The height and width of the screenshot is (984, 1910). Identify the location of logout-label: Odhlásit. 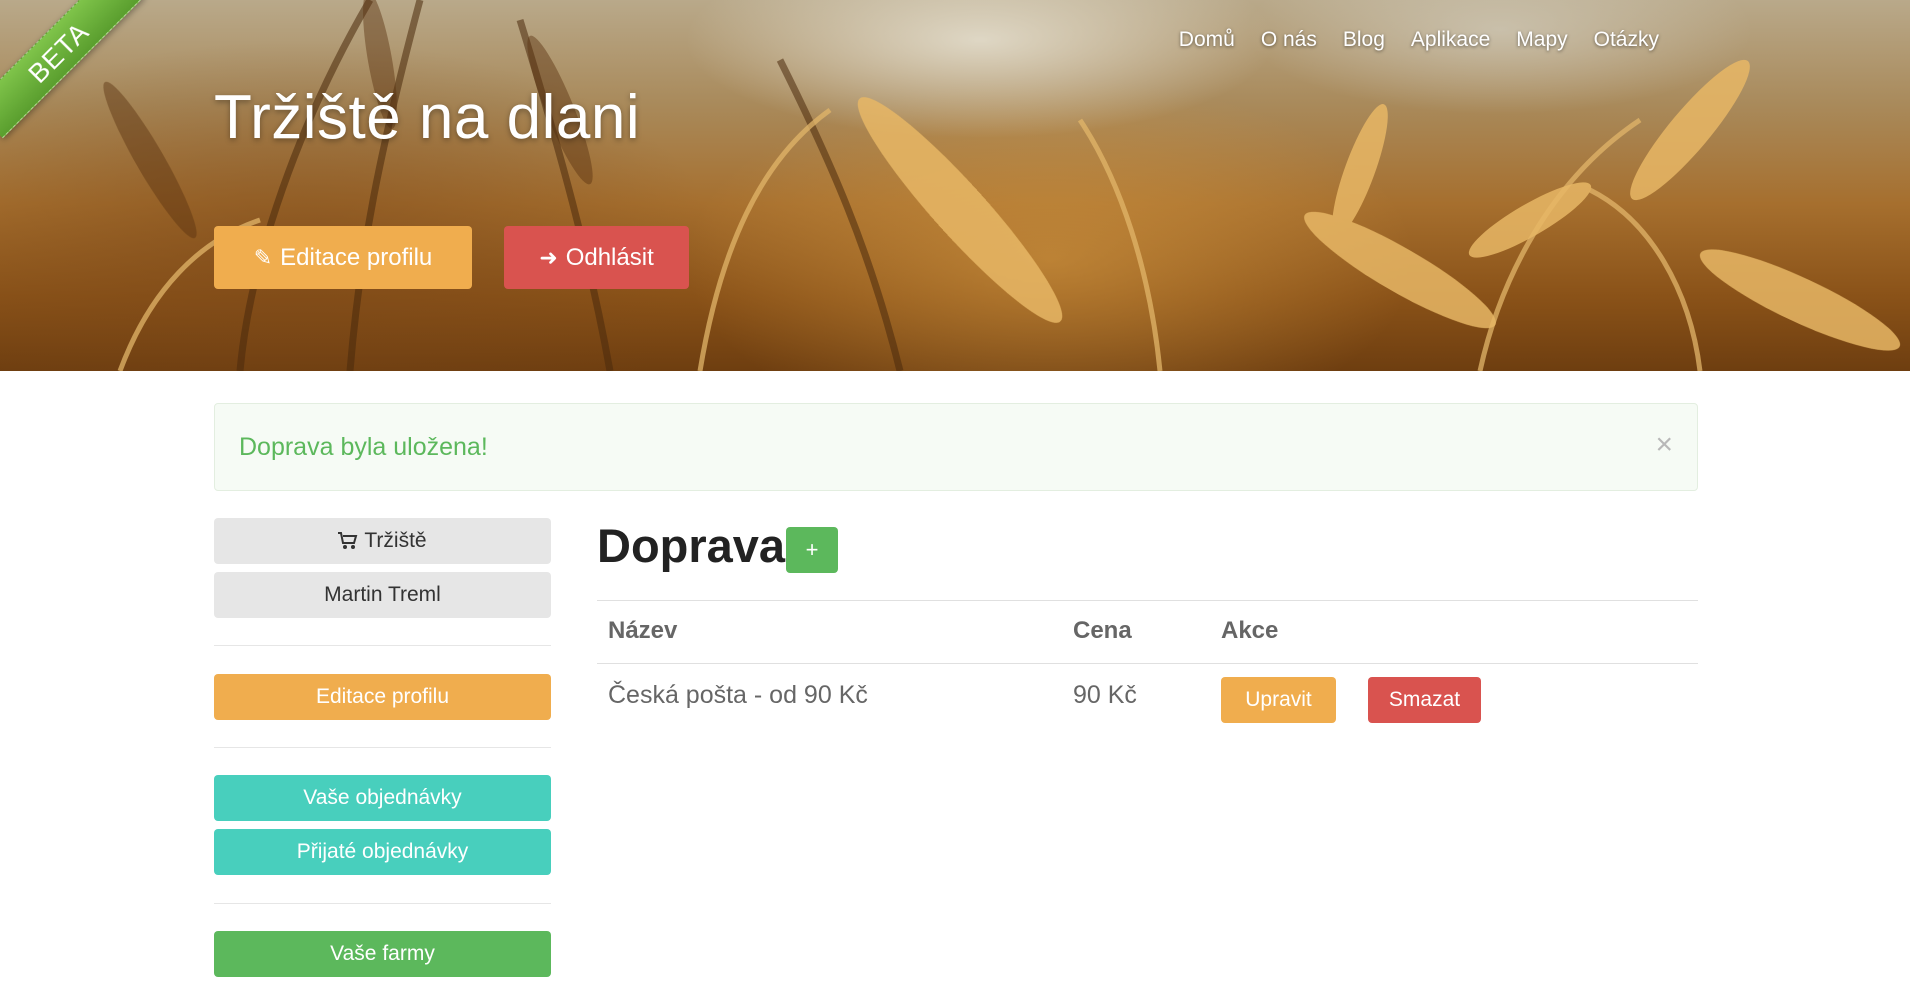
(609, 257).